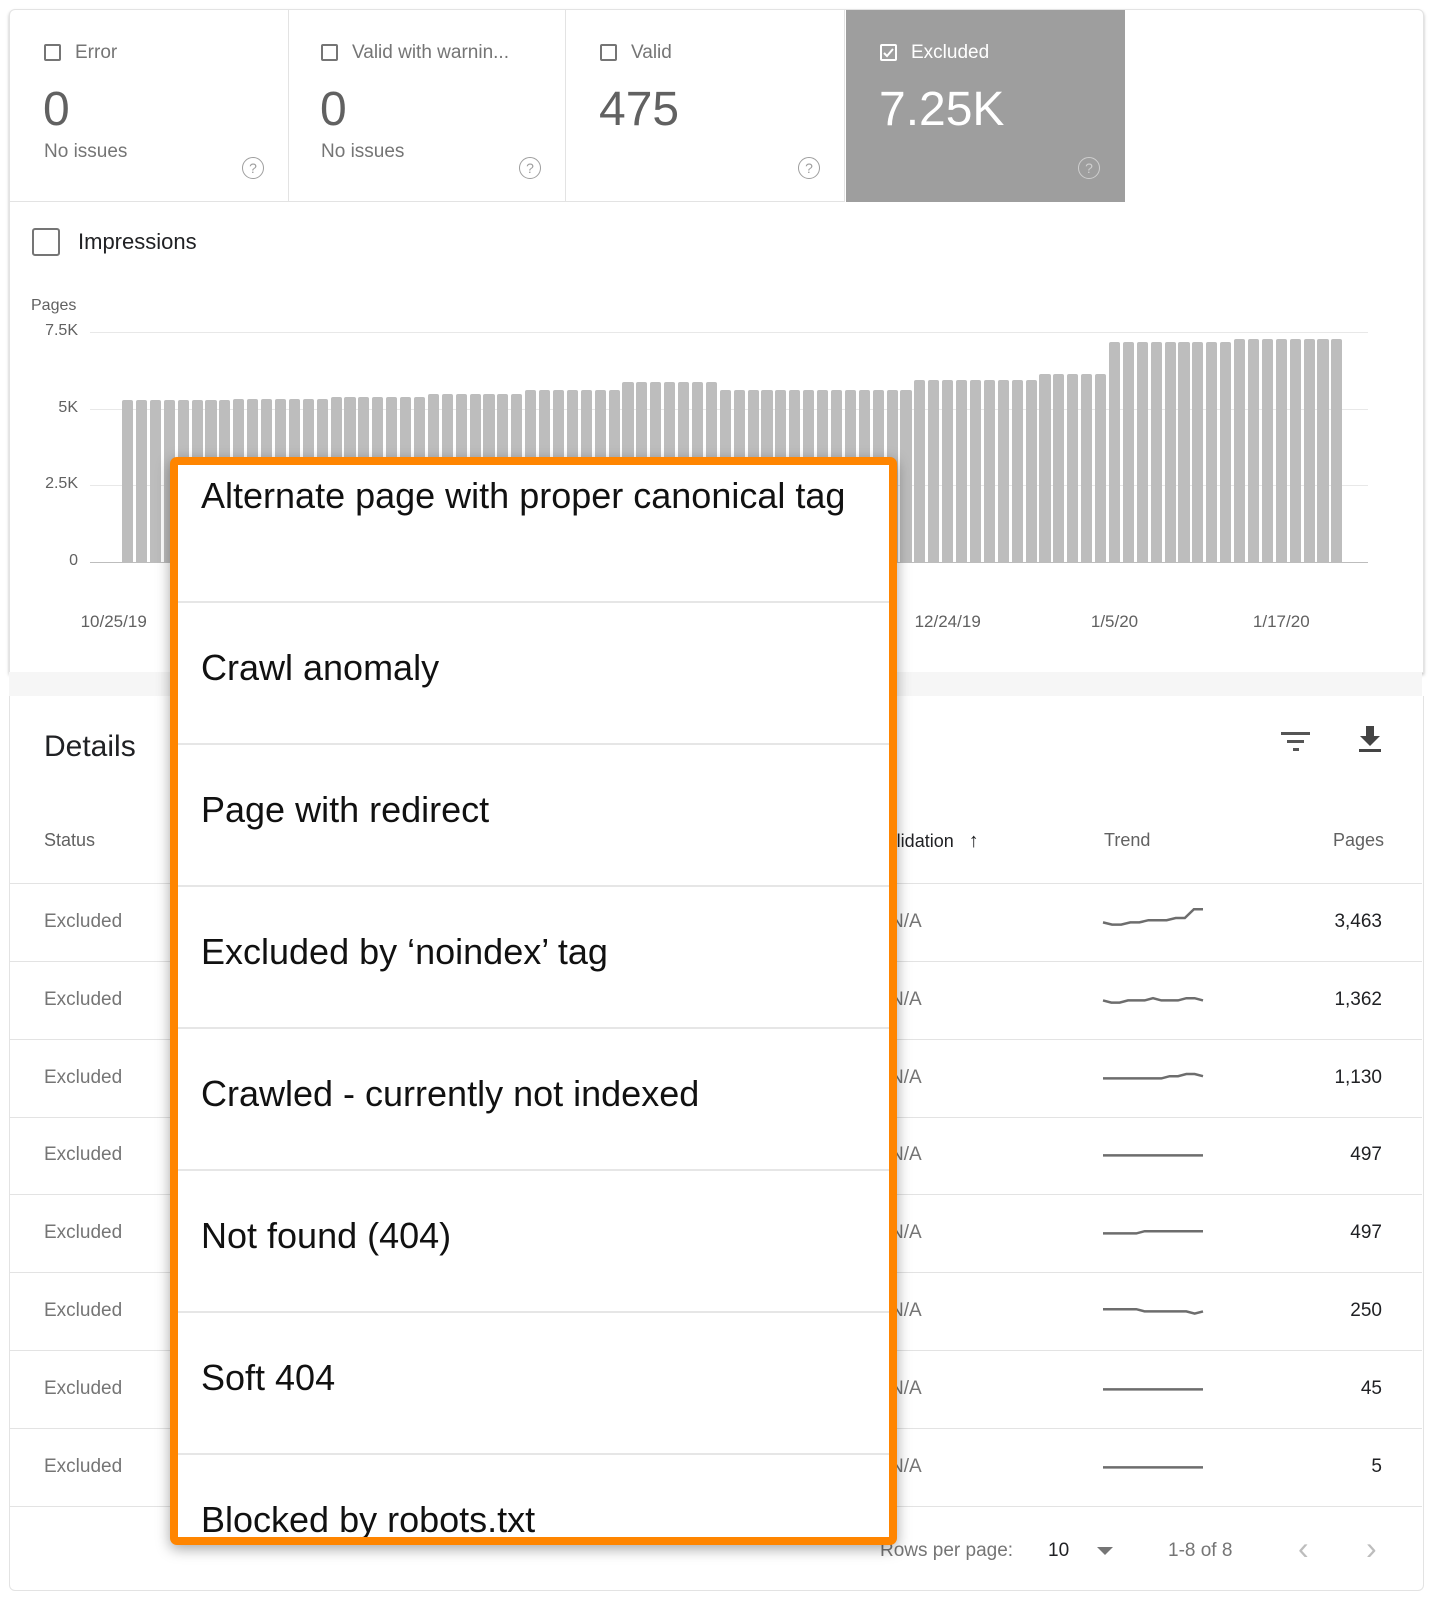 The image size is (1433, 1600). What do you see at coordinates (137, 242) in the screenshot?
I see `impressions-label: Impressions` at bounding box center [137, 242].